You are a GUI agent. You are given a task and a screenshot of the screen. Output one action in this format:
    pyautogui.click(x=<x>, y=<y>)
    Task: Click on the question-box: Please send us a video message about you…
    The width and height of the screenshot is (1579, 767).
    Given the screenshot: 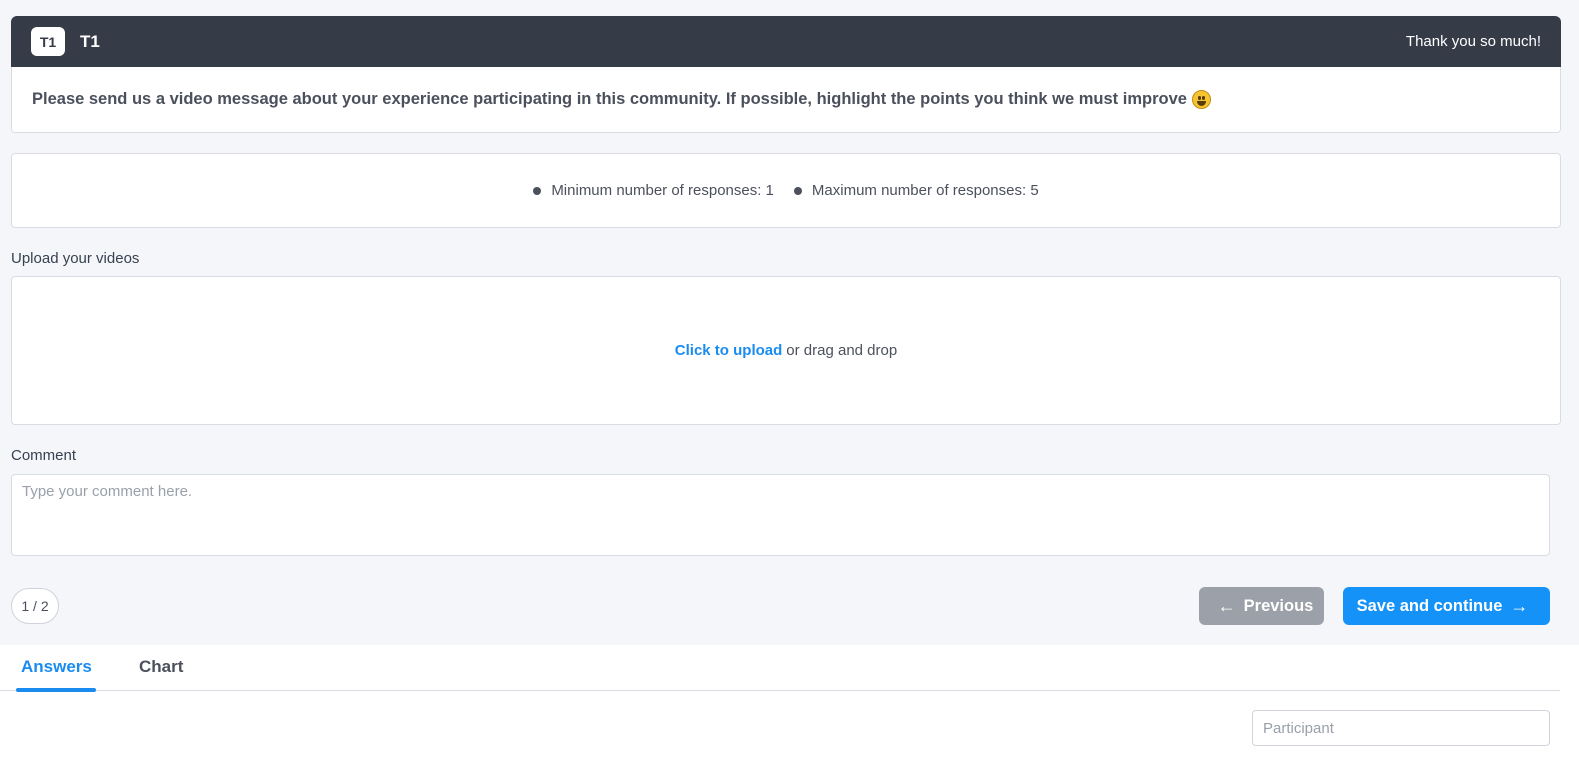 What is the action you would take?
    pyautogui.click(x=786, y=100)
    